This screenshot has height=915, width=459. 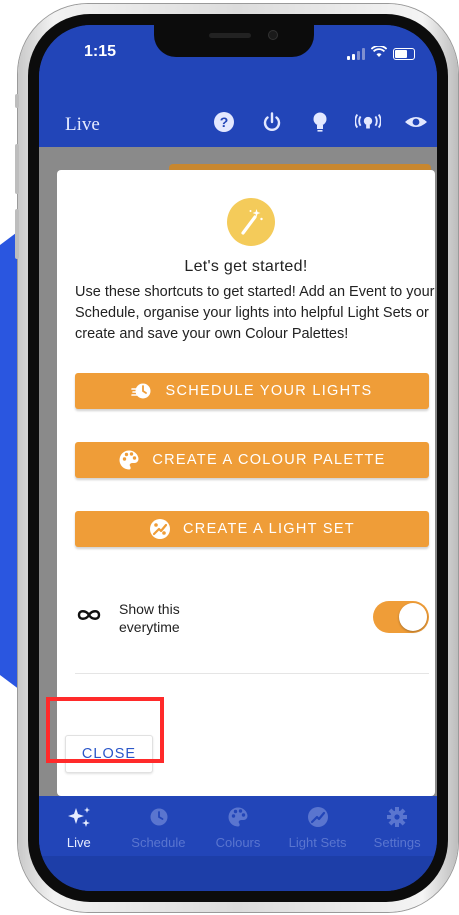 What do you see at coordinates (416, 122) in the screenshot?
I see `eye-icon` at bounding box center [416, 122].